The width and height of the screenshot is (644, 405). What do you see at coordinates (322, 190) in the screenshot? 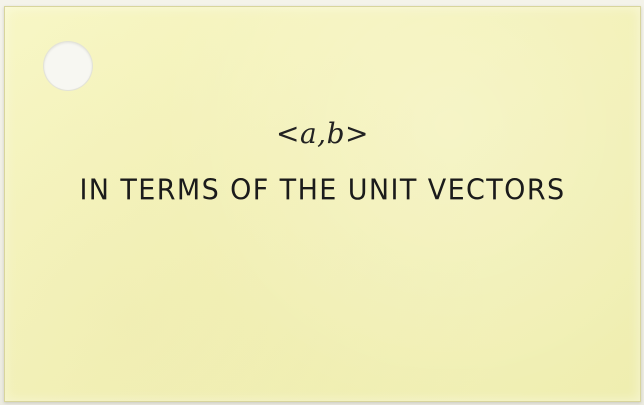
I see `card-caption: IN TERMS OF THE UNIT VECTORS` at bounding box center [322, 190].